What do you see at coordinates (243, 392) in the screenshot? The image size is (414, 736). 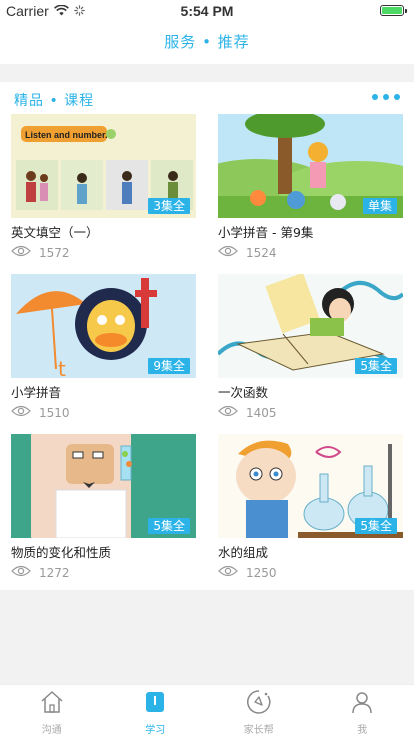 I see `course-title: 一次函数` at bounding box center [243, 392].